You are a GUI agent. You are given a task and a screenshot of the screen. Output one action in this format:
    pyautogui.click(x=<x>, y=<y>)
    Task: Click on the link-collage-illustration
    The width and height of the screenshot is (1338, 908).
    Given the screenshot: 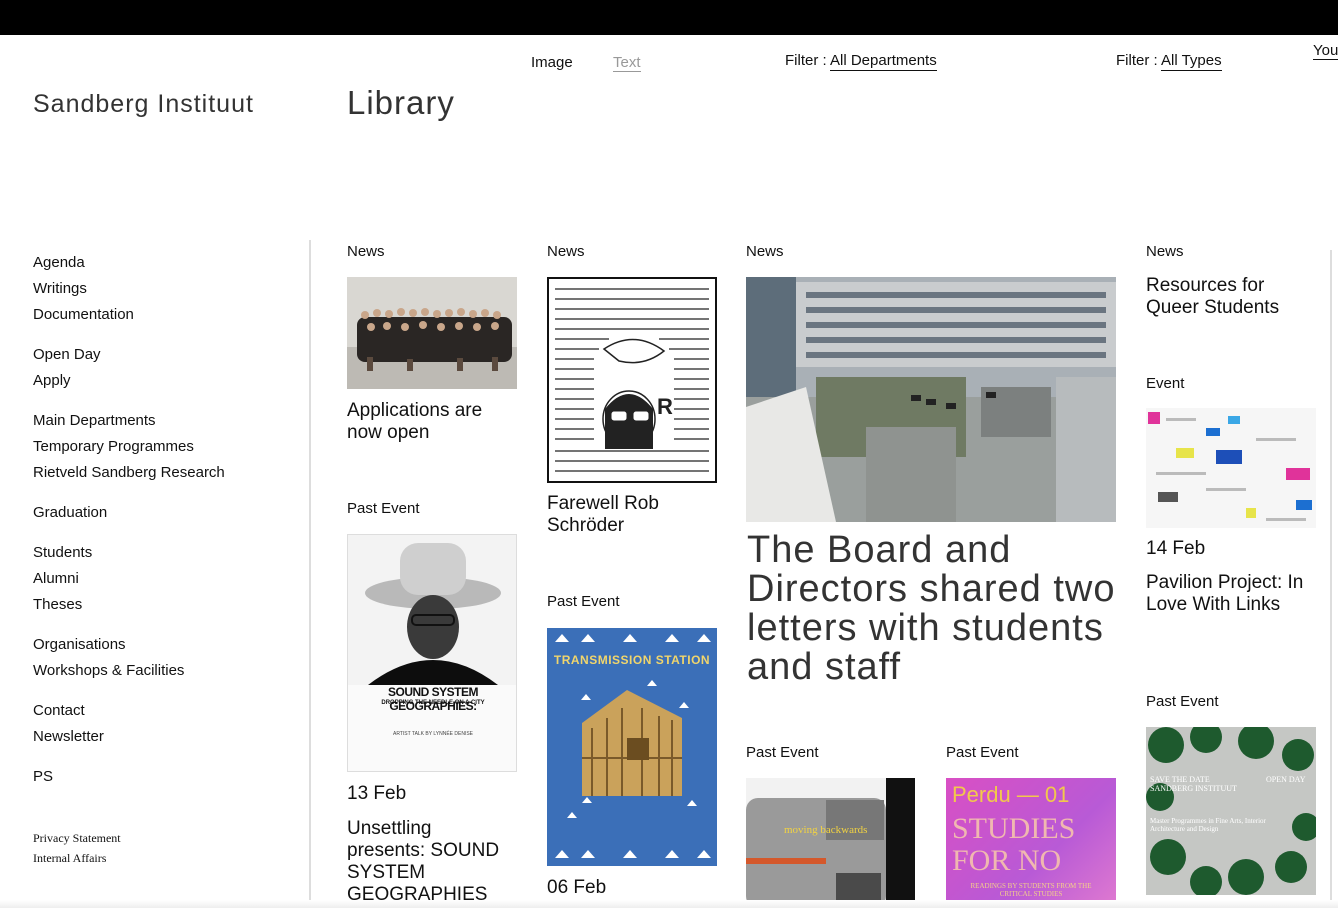 What is the action you would take?
    pyautogui.click(x=1231, y=468)
    